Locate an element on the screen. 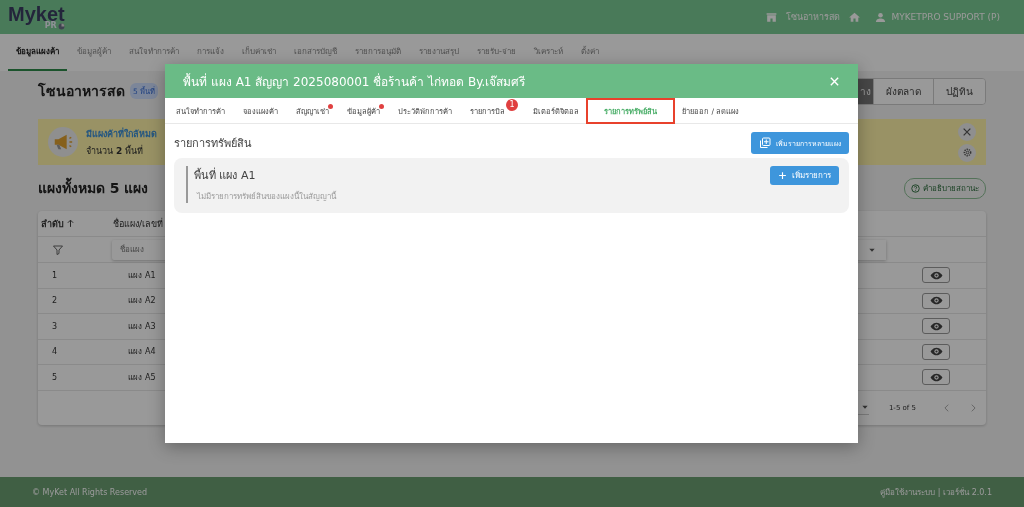 Image resolution: width=1024 pixels, height=507 pixels. home-icon is located at coordinates (855, 17).